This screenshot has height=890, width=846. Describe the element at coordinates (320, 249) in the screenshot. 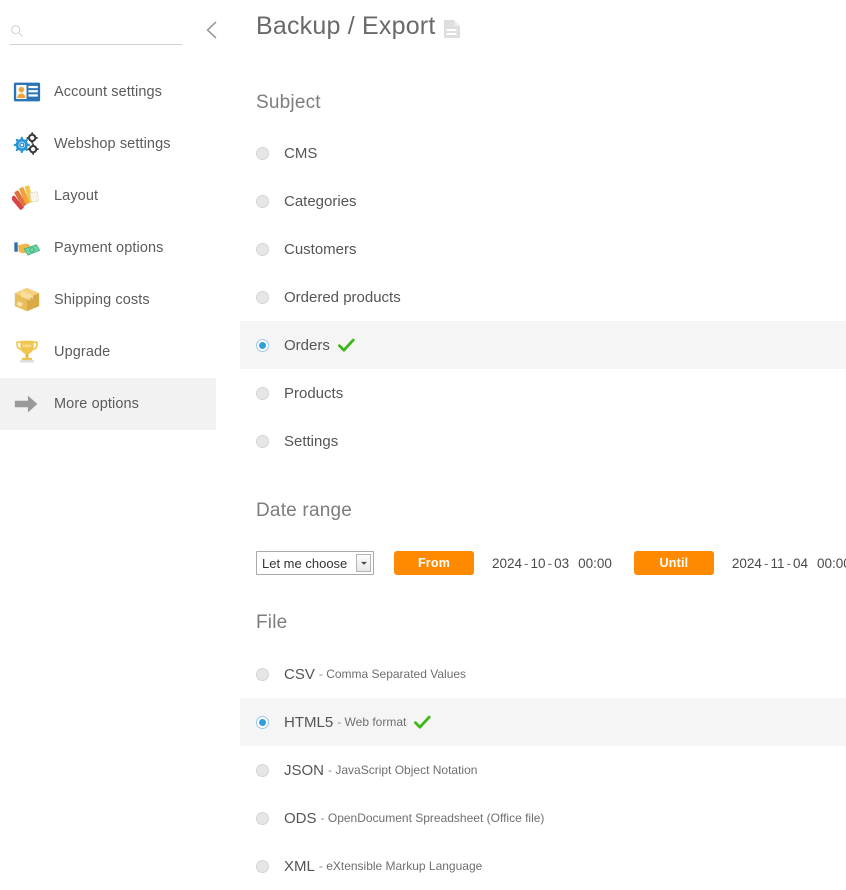

I see `option-label: Customers` at that location.